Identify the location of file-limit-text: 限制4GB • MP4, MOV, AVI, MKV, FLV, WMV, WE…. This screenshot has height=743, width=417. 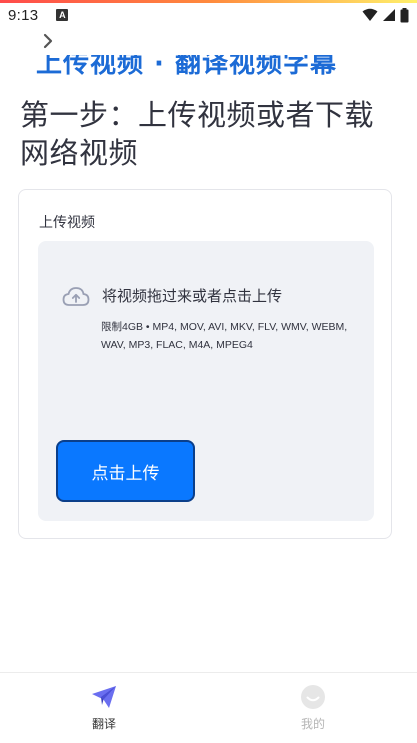
(224, 336).